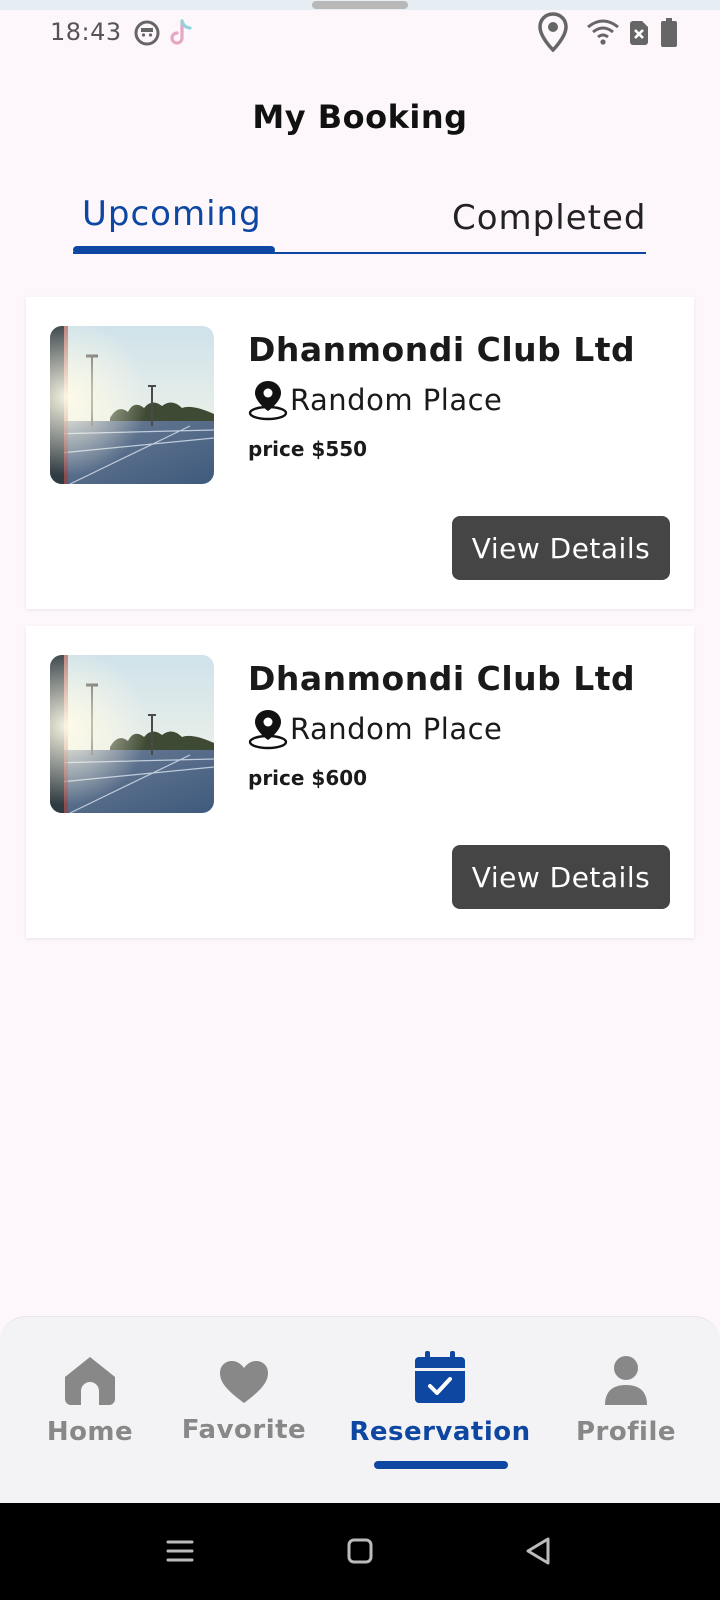  I want to click on home-square-icon, so click(360, 1551).